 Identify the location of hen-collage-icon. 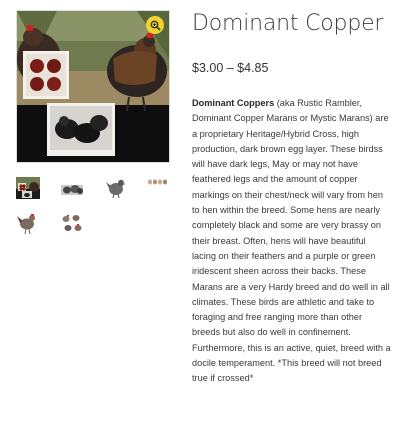
(28, 188).